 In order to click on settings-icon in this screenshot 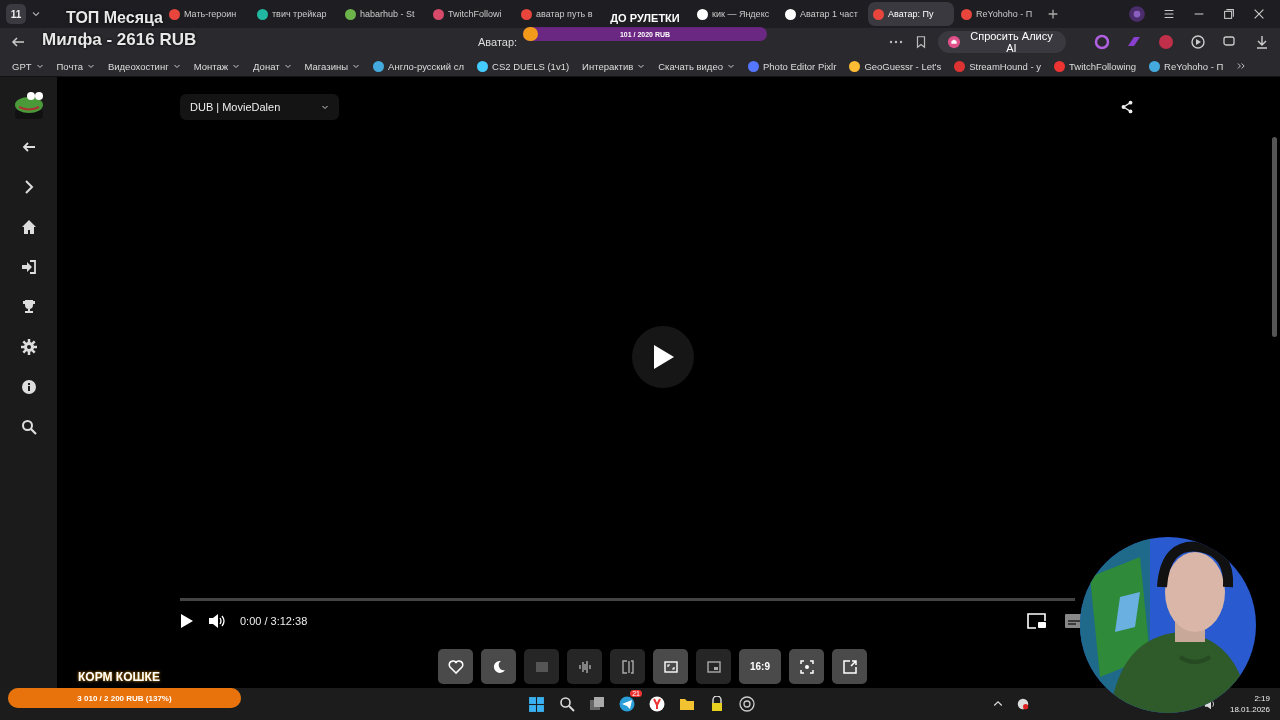, I will do `click(28, 347)`.